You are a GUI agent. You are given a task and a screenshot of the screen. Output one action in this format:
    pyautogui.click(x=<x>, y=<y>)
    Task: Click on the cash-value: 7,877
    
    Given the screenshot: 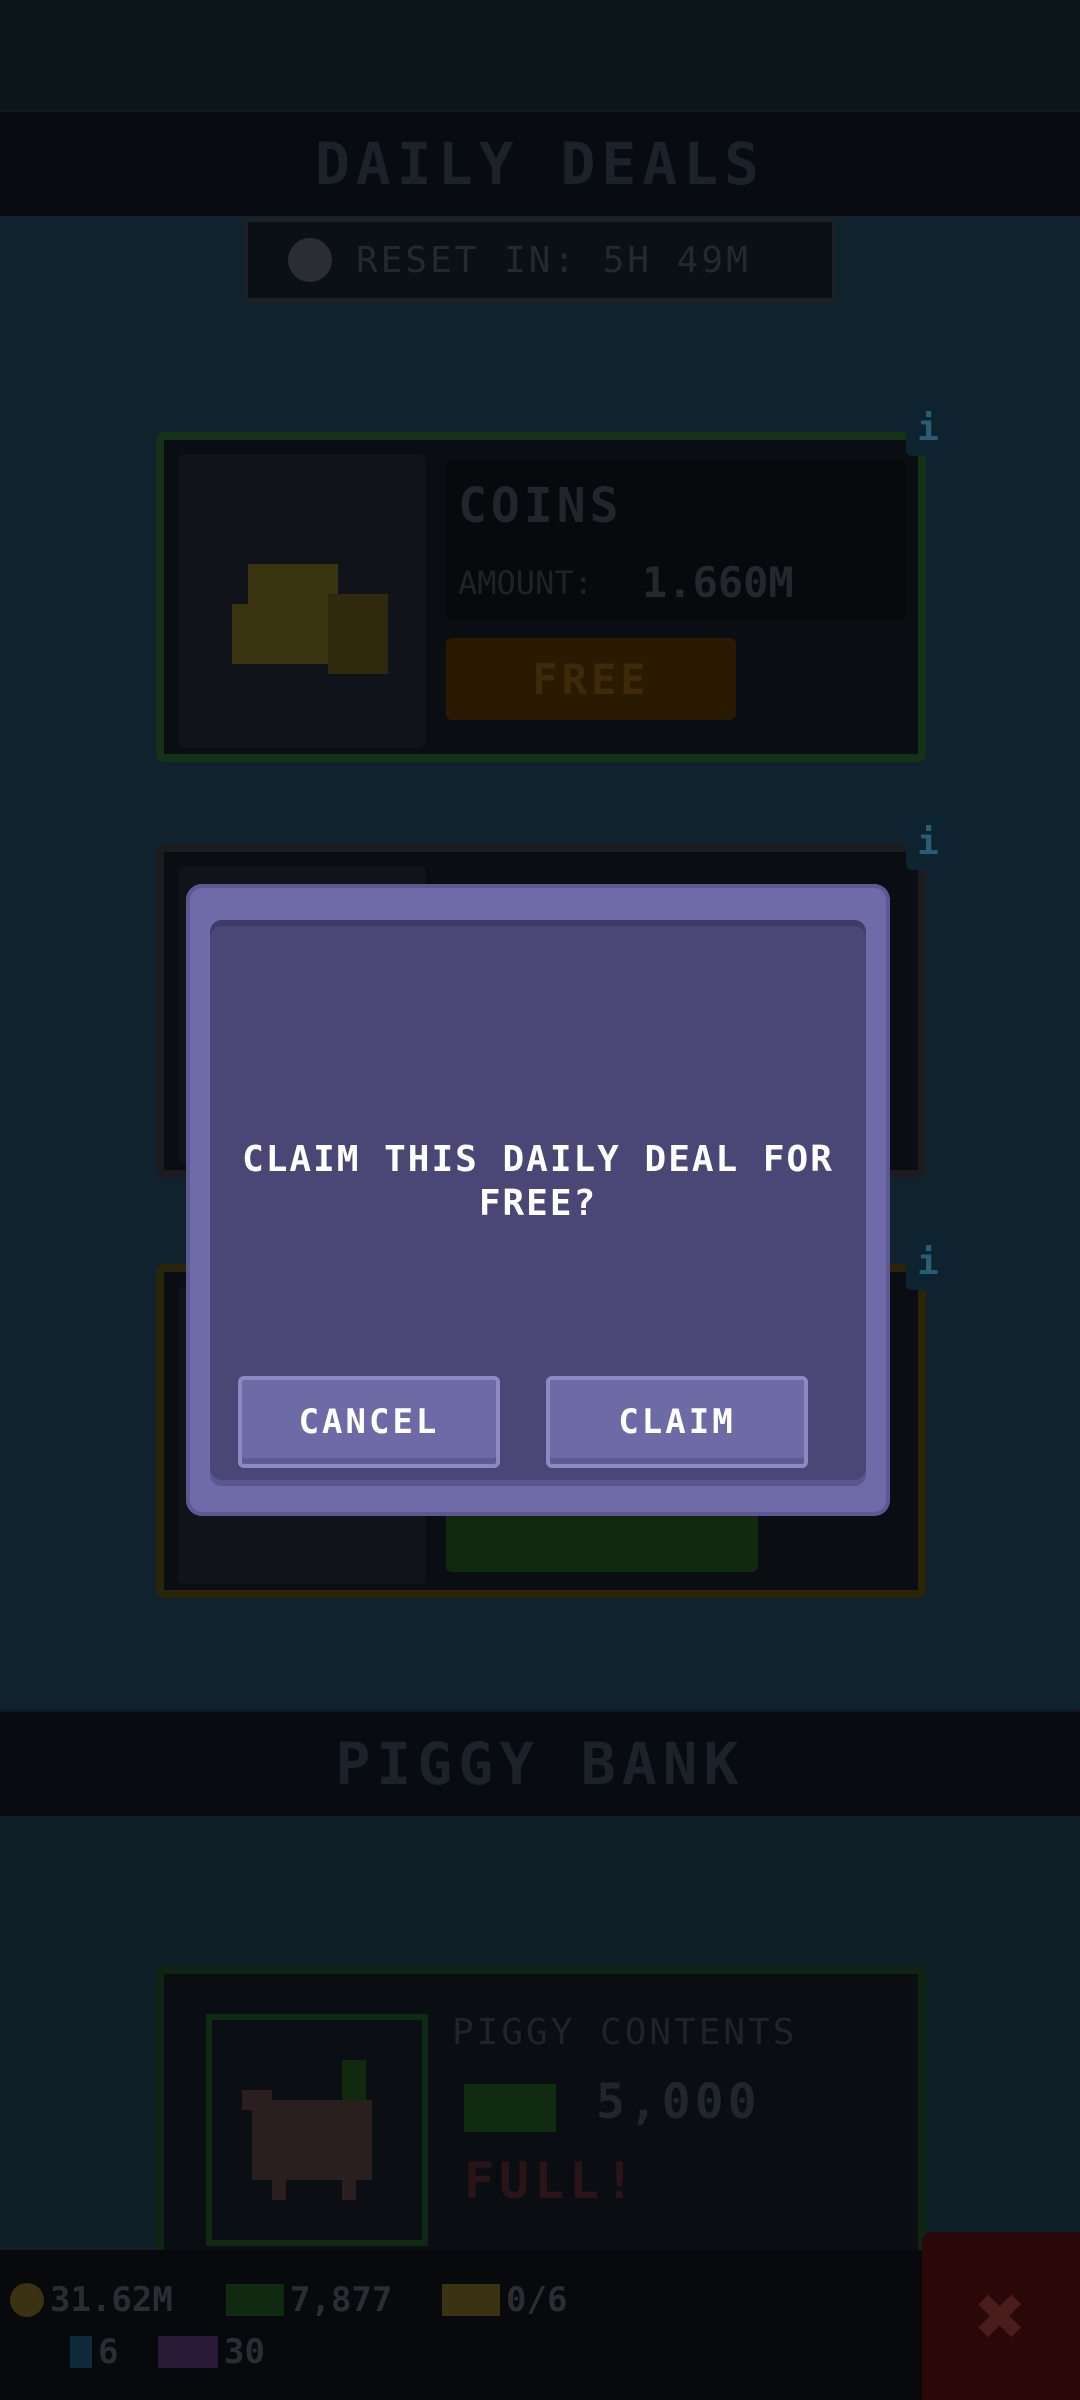 What is the action you would take?
    pyautogui.click(x=341, y=2300)
    